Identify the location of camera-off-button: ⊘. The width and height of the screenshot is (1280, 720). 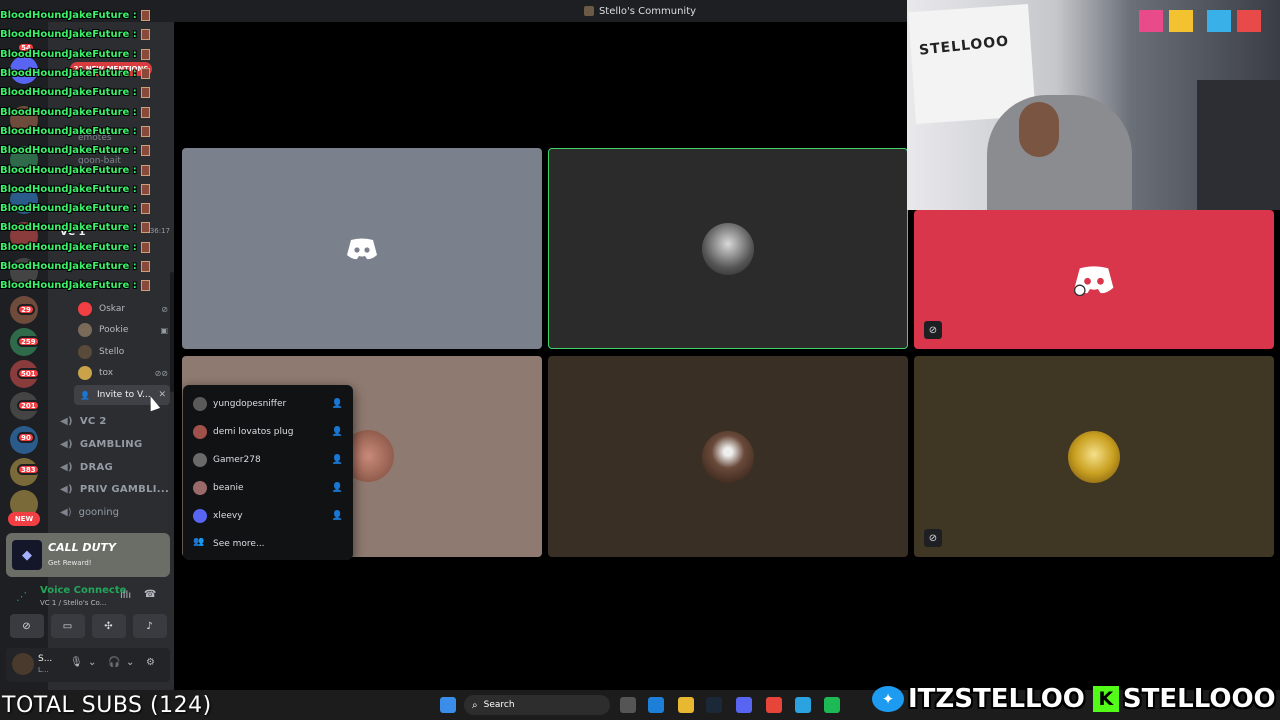
(26, 626).